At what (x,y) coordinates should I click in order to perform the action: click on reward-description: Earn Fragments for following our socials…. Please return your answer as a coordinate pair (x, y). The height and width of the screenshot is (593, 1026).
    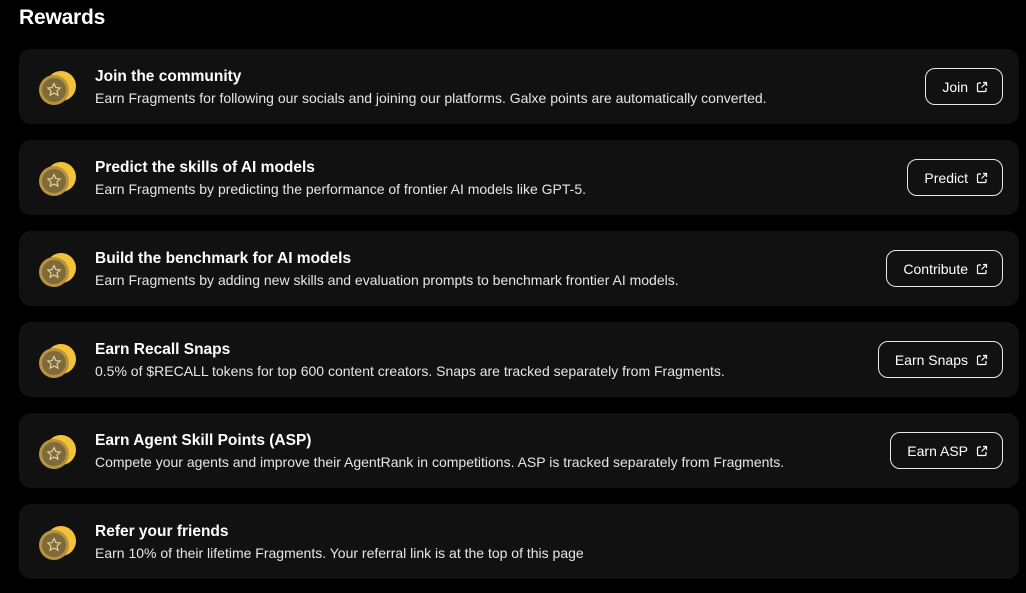
    Looking at the image, I should click on (431, 98).